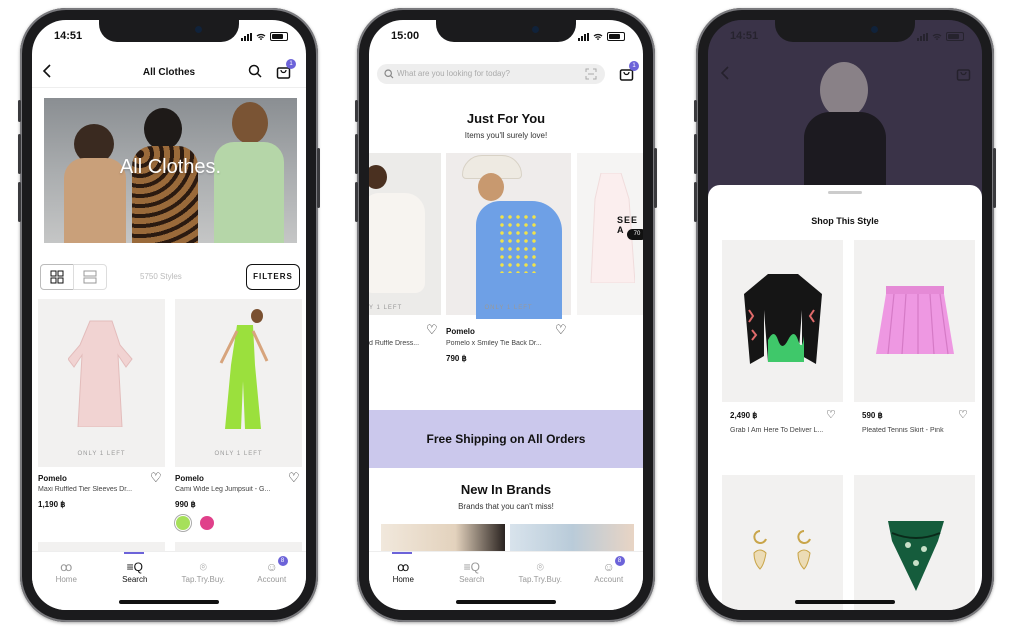 This screenshot has height=629, width=1011. I want to click on sheet-handle, so click(845, 192).